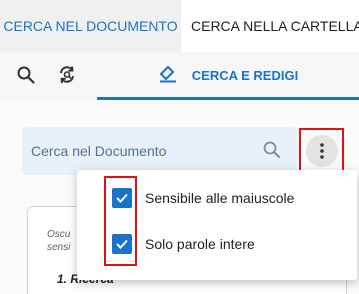  I want to click on tab-search-and-redact: CERCA E REDIGI, so click(228, 75).